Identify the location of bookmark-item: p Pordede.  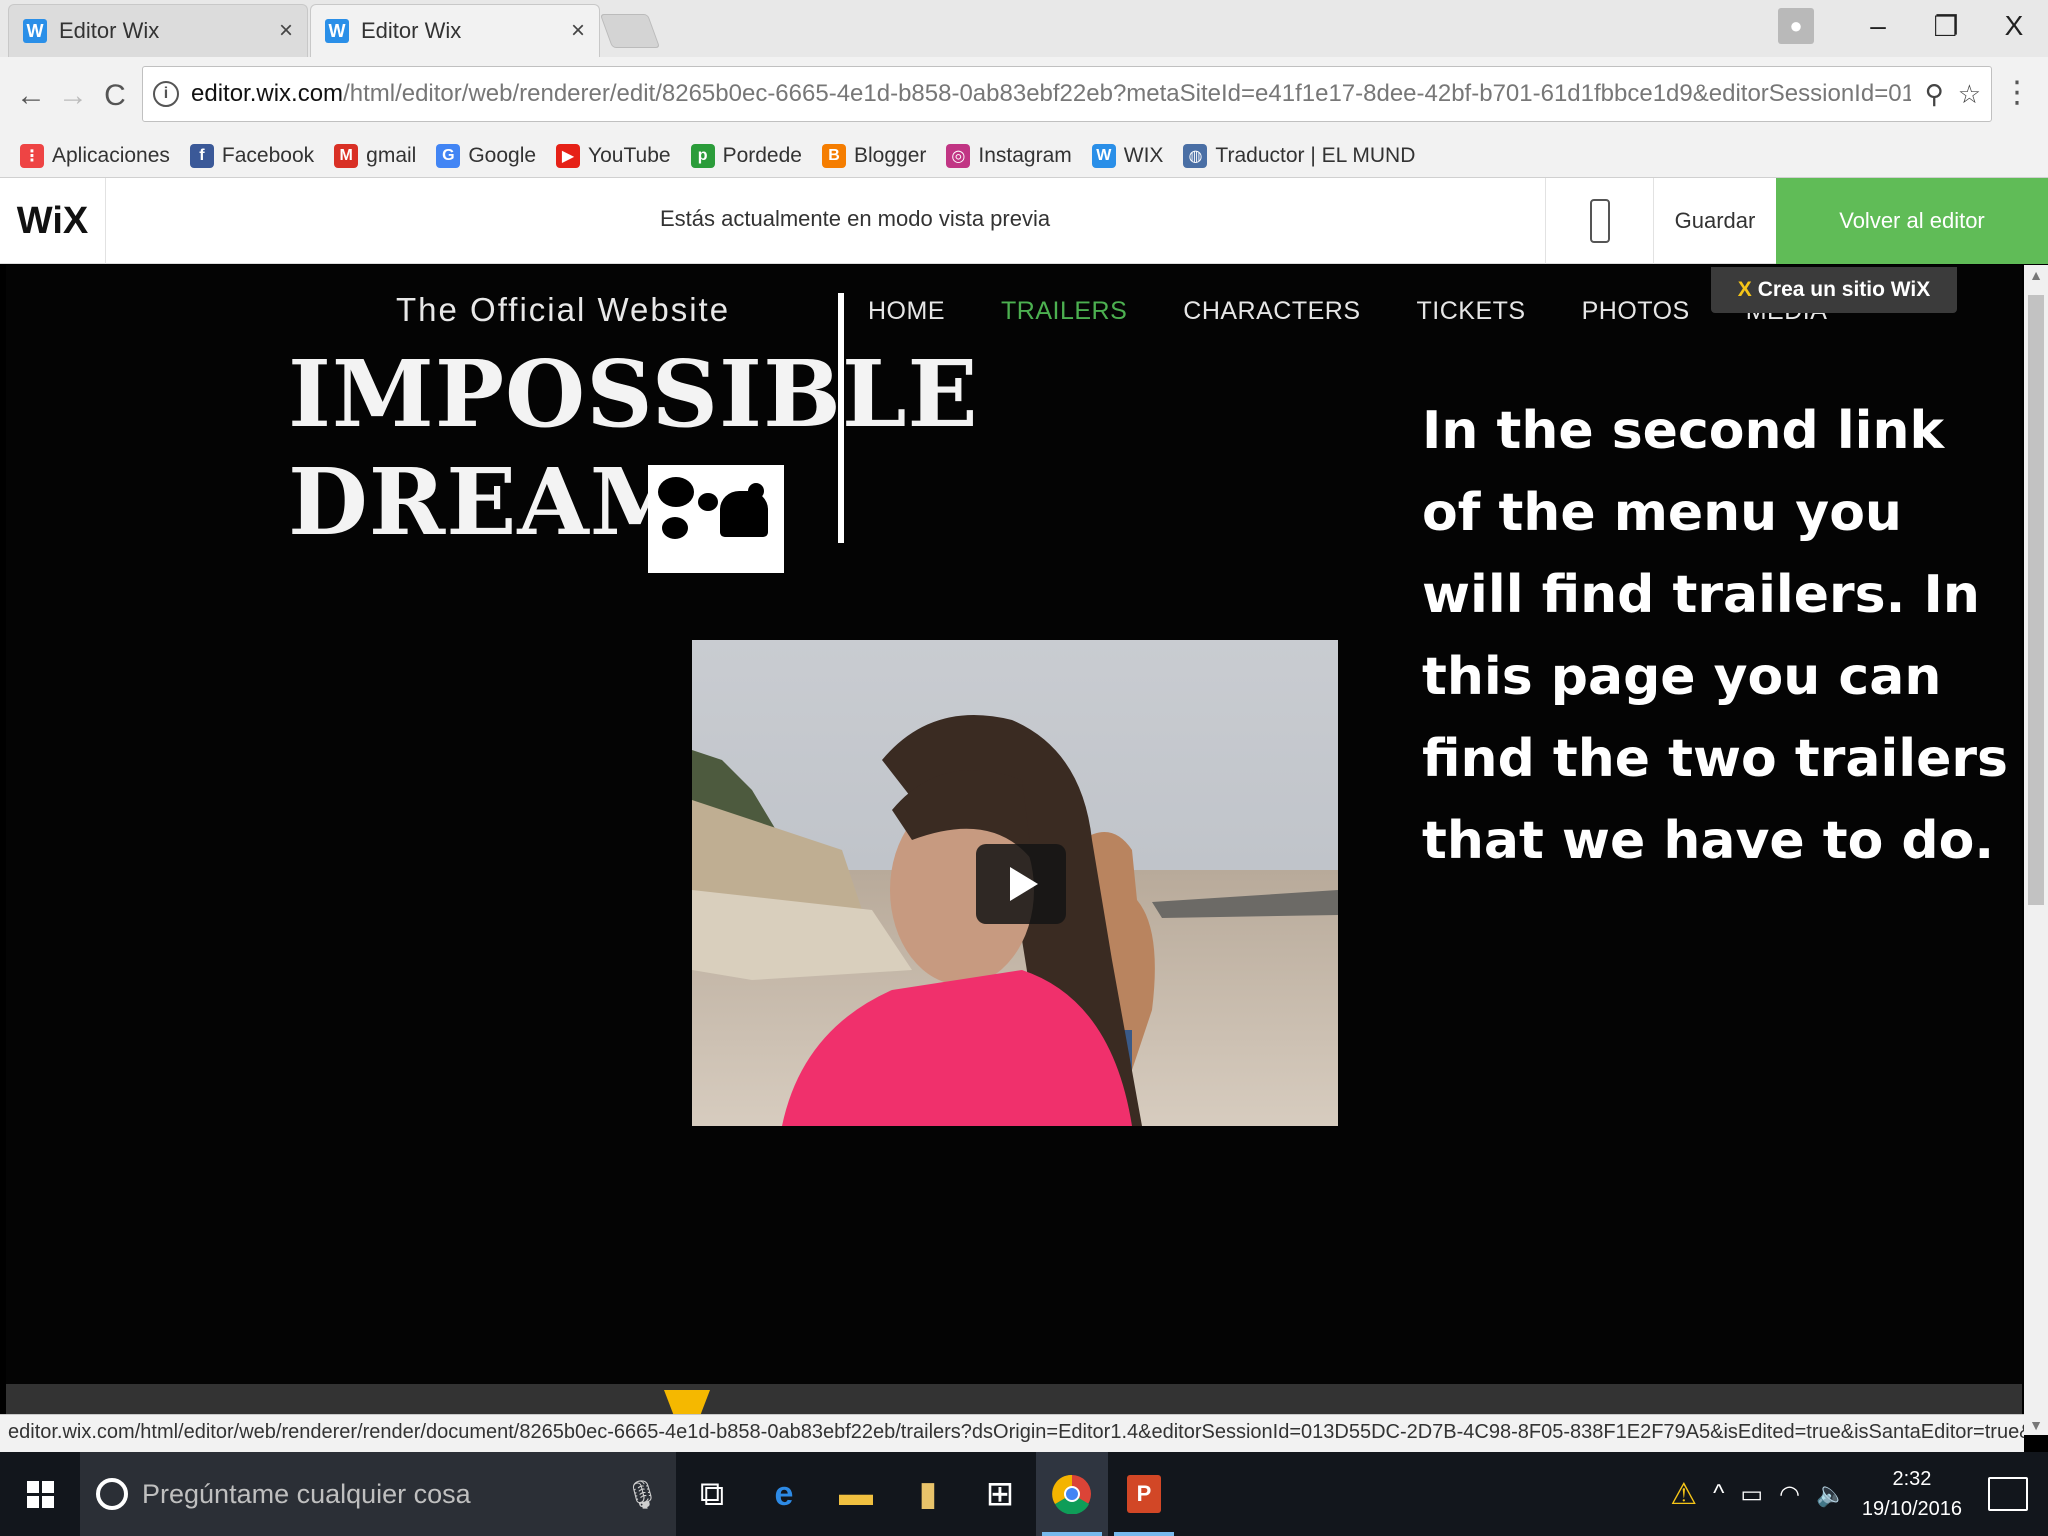
(746, 156).